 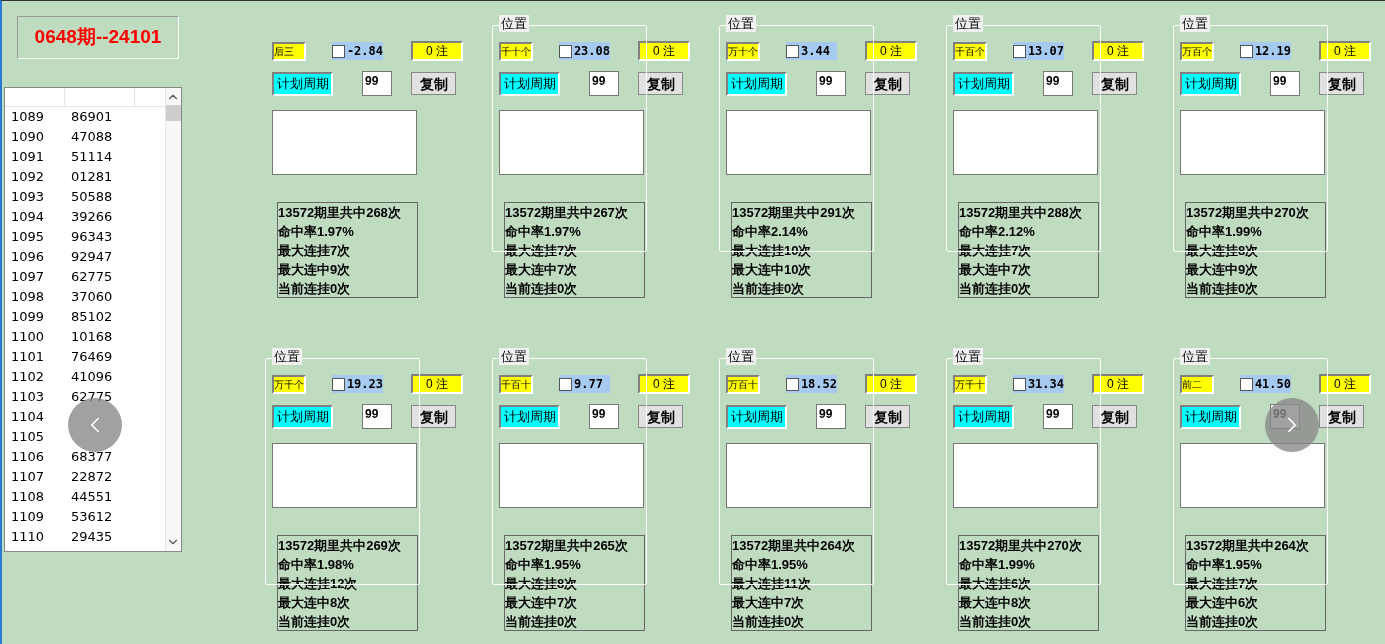 I want to click on number-cell-text: 51114, so click(x=92, y=157).